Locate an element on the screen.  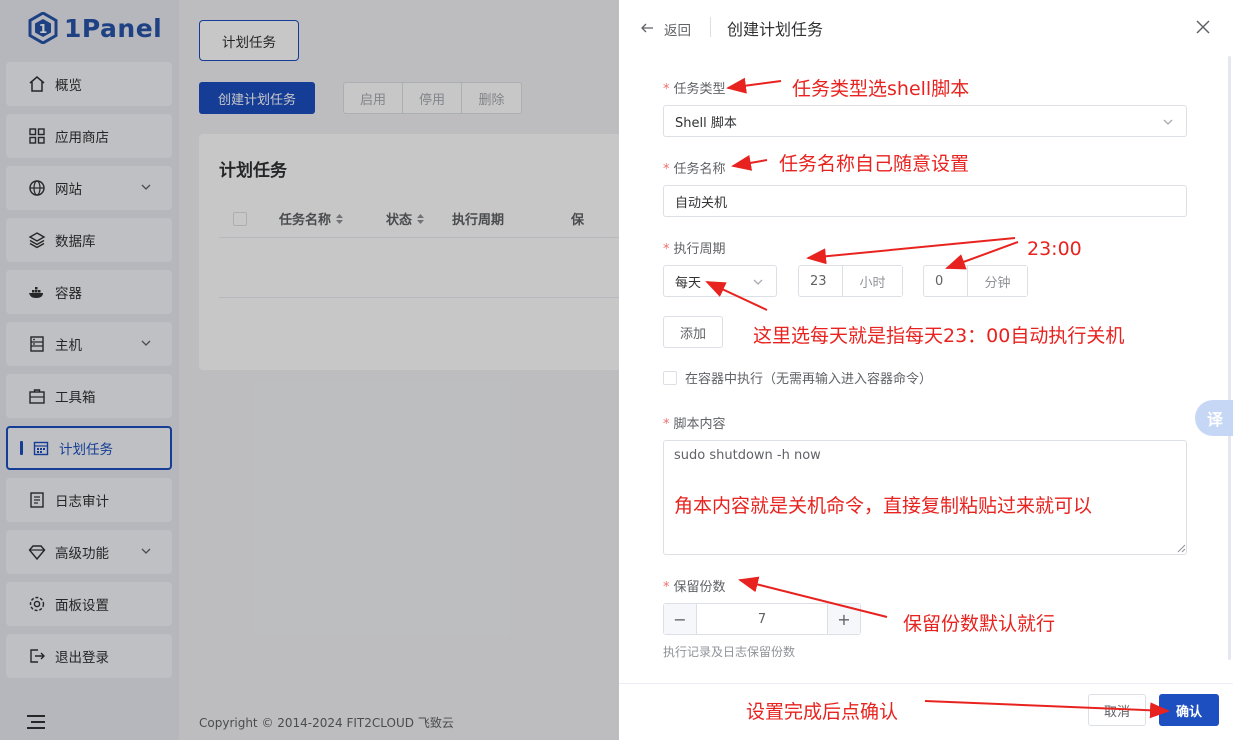
hour-unit: 小时 is located at coordinates (872, 281).